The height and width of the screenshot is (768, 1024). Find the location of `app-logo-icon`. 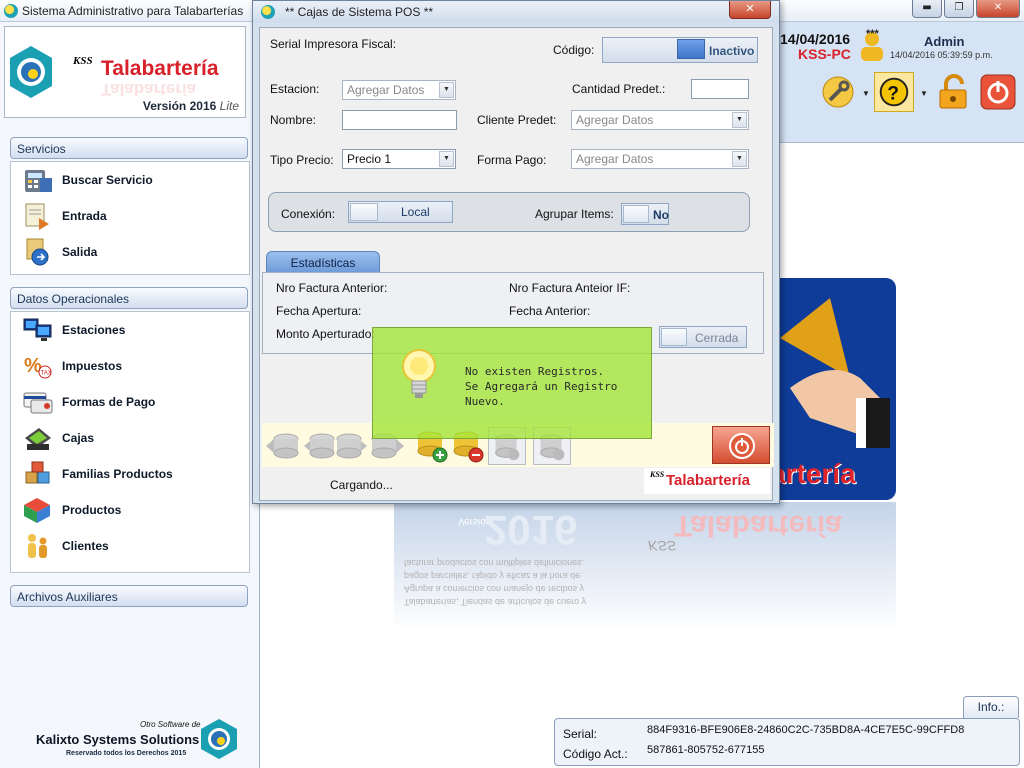

app-logo-icon is located at coordinates (11, 11).